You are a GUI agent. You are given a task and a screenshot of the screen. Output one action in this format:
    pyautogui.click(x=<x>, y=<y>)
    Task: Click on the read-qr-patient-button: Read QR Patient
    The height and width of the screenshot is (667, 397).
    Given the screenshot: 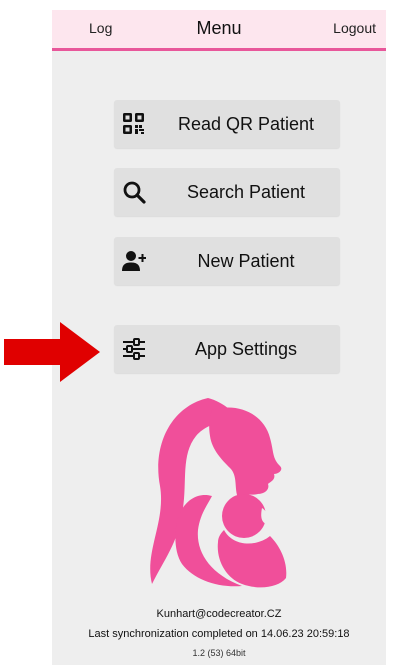 What is the action you would take?
    pyautogui.click(x=227, y=124)
    